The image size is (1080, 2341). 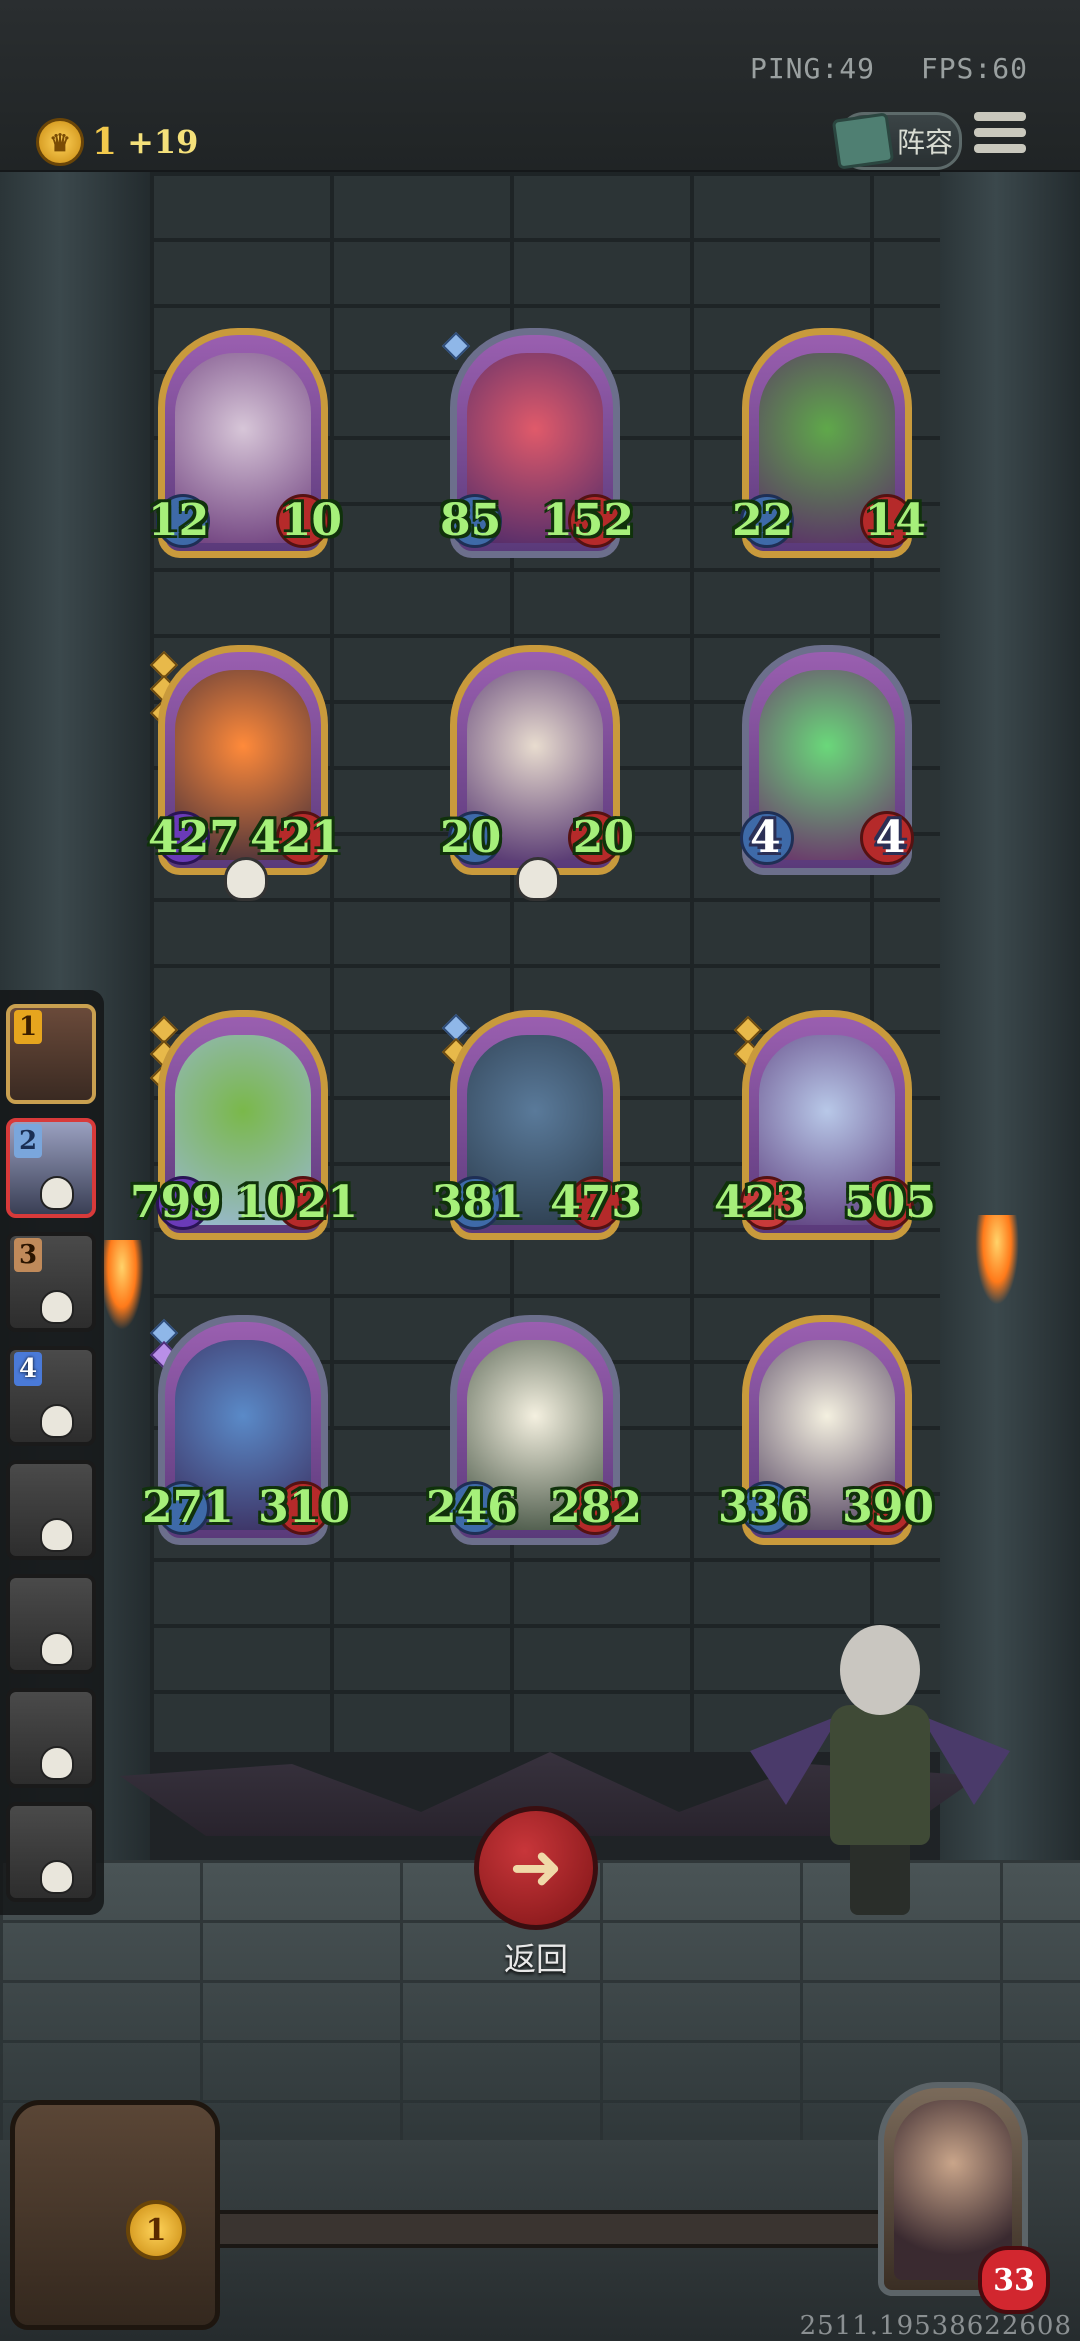 I want to click on unit-card: 271 310, so click(x=246, y=1430).